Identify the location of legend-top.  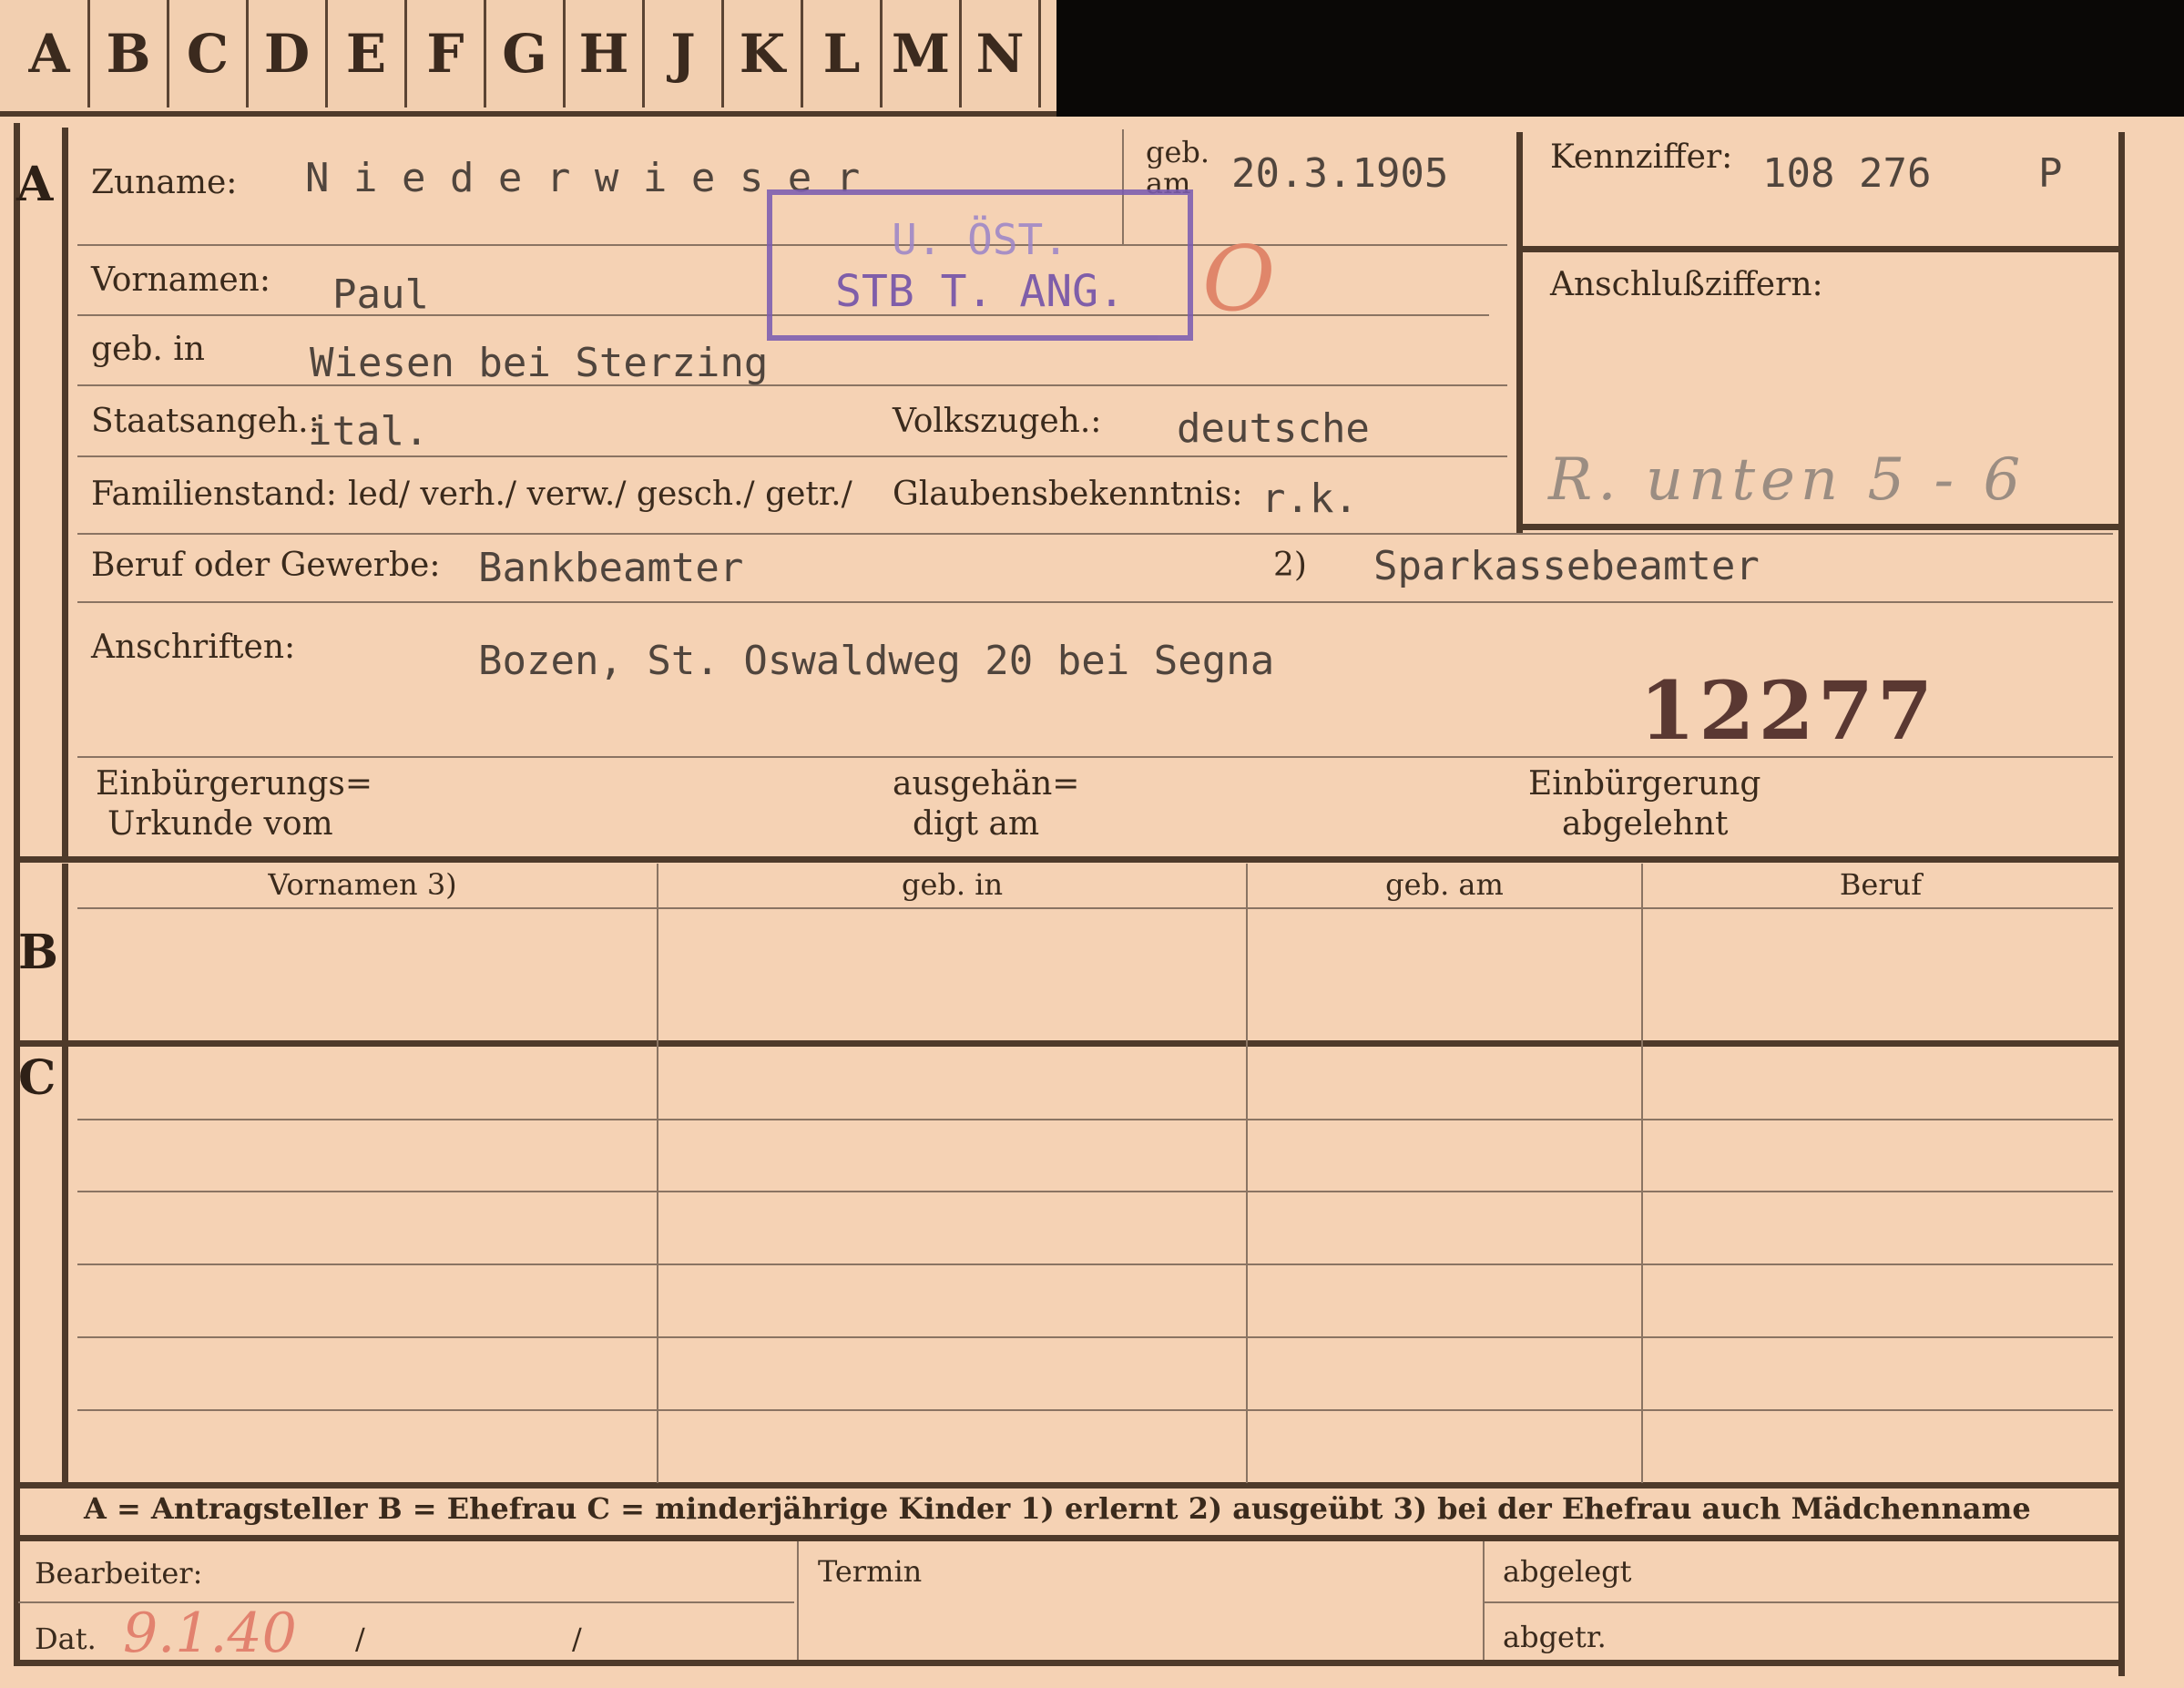
(1069, 1485).